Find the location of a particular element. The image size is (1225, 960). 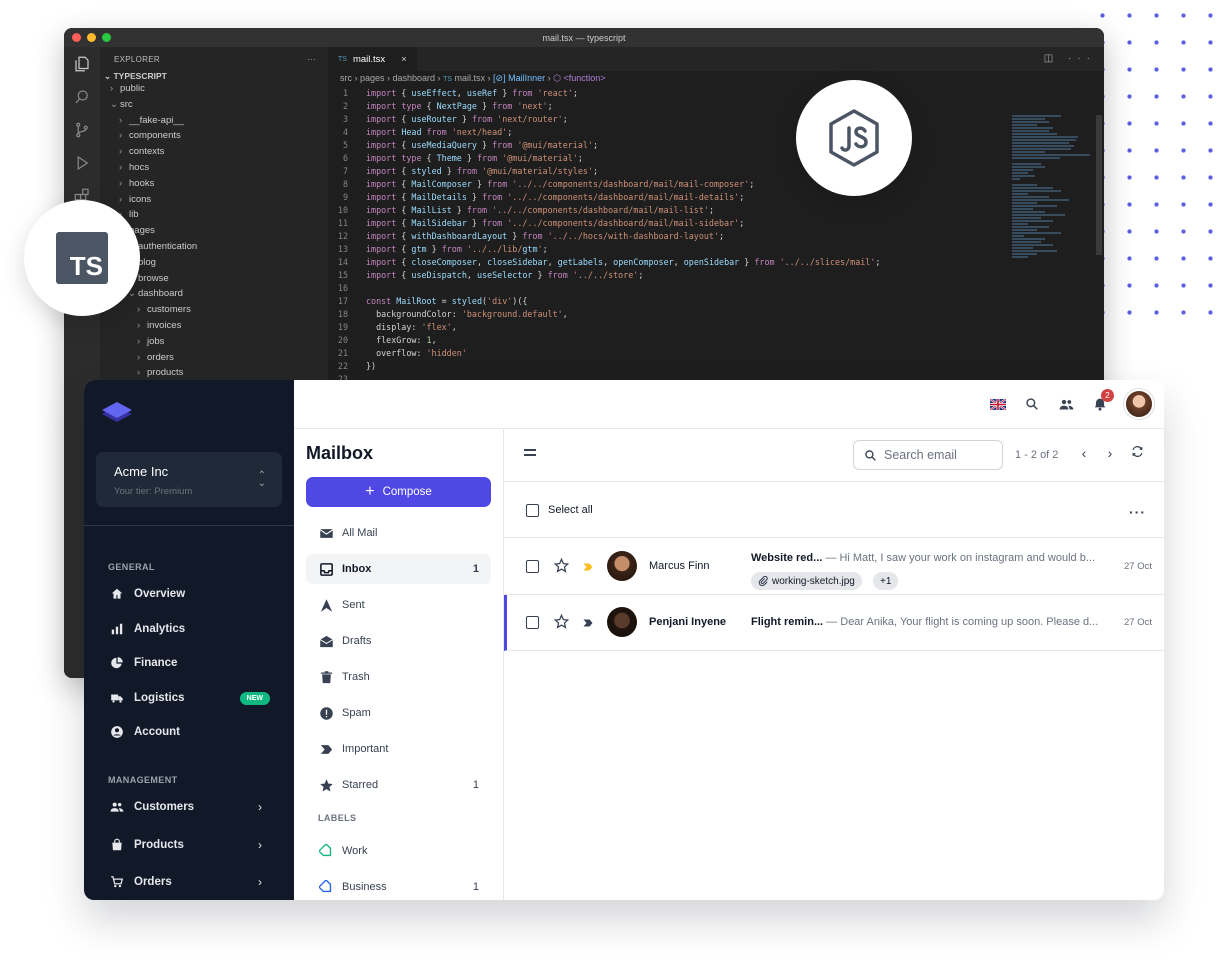

select-all-checkbox is located at coordinates (532, 510).